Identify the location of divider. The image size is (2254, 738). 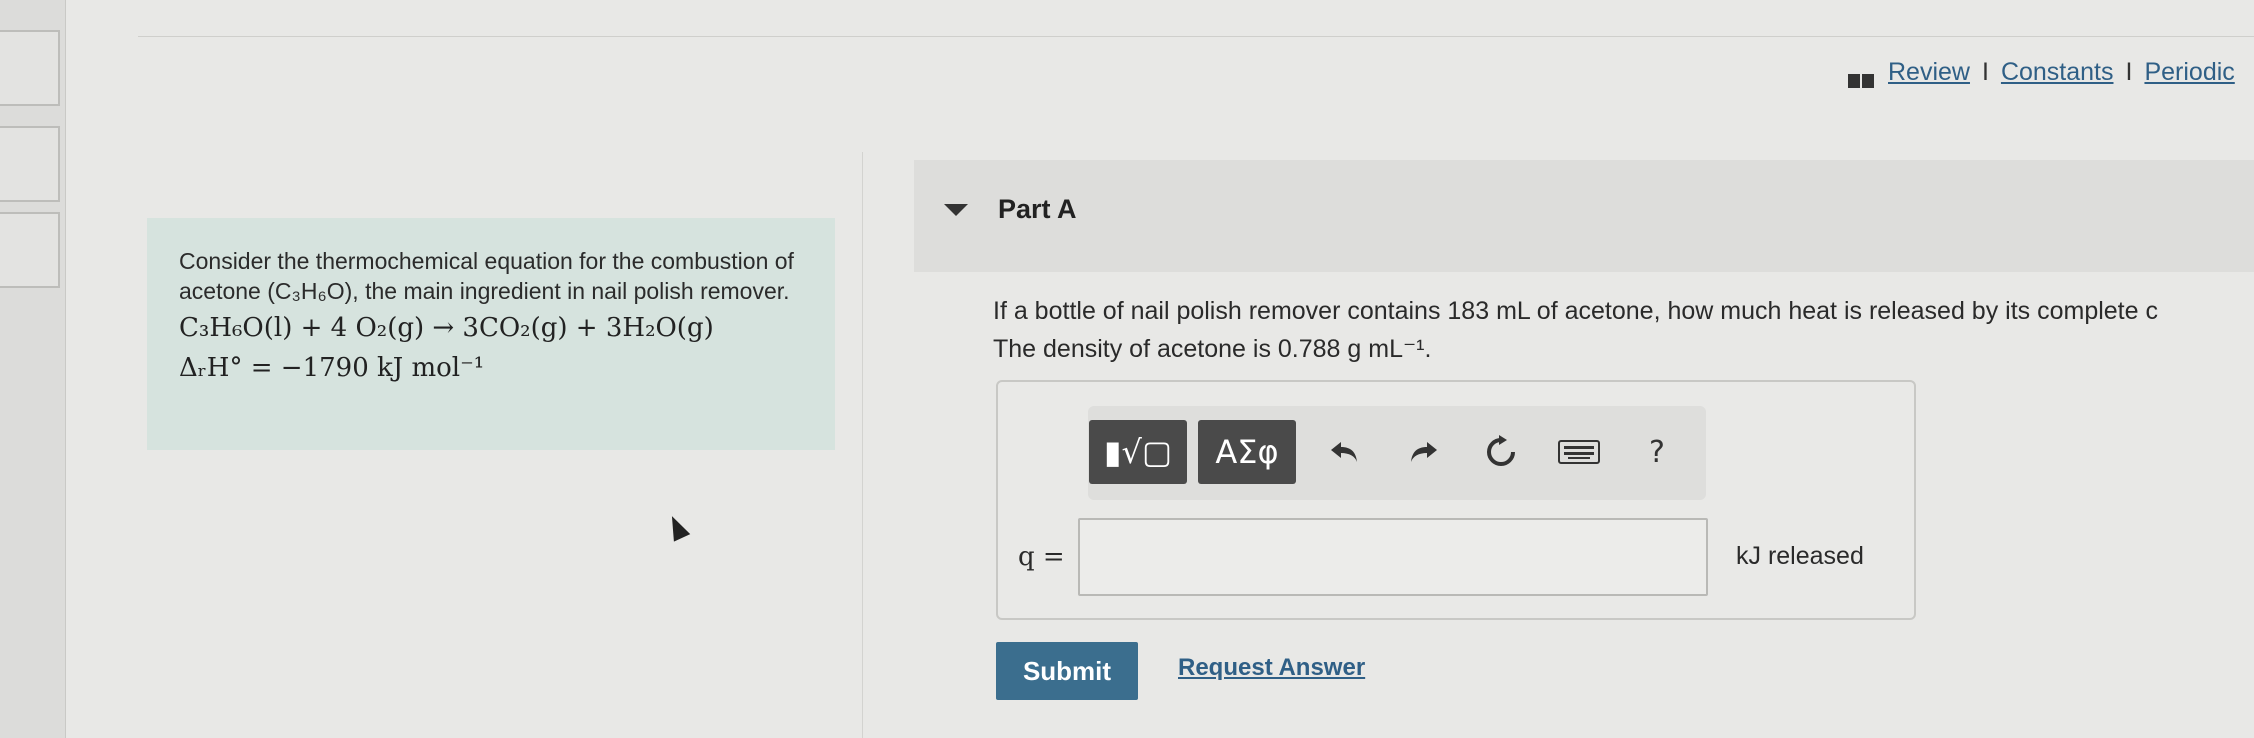
(1196, 36).